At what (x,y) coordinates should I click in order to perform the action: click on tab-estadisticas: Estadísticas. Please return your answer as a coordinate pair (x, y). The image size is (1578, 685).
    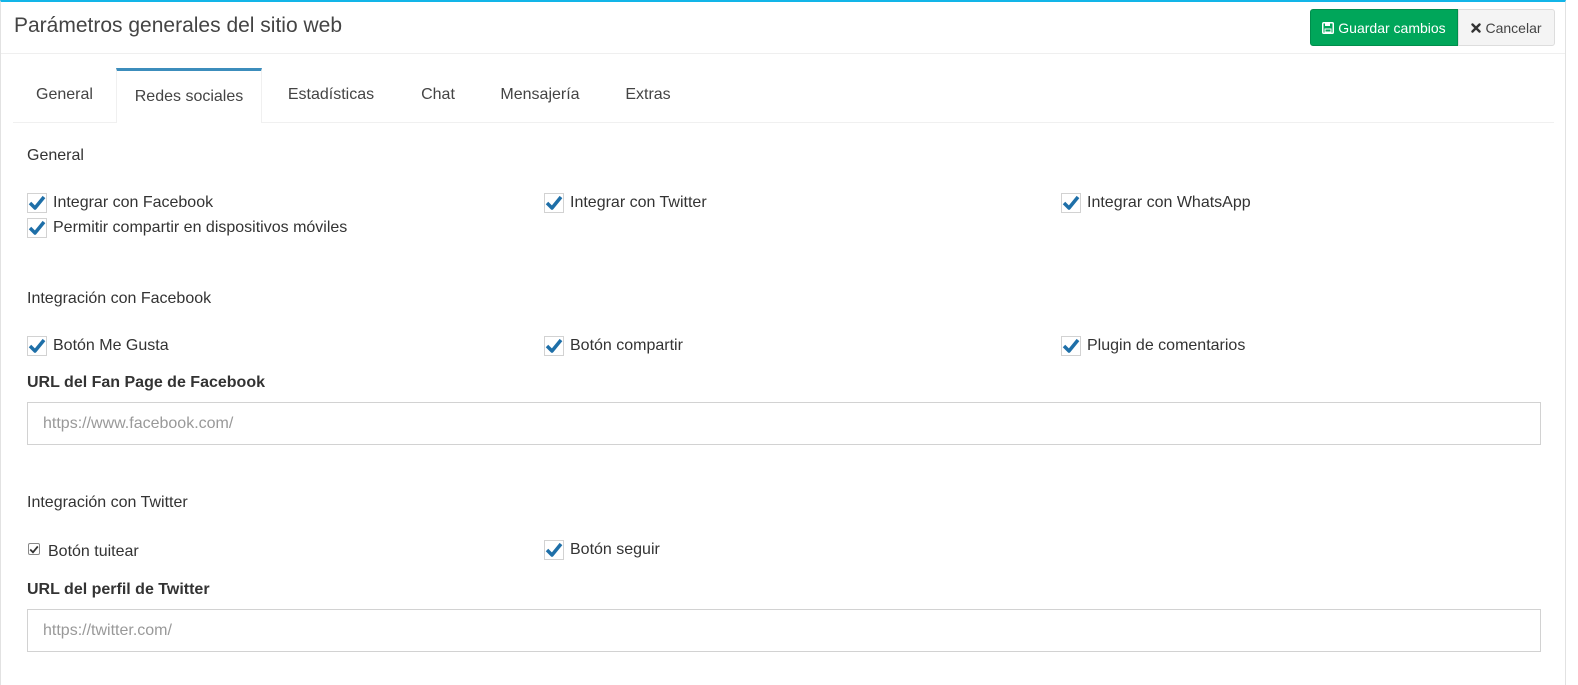
    Looking at the image, I should click on (331, 95).